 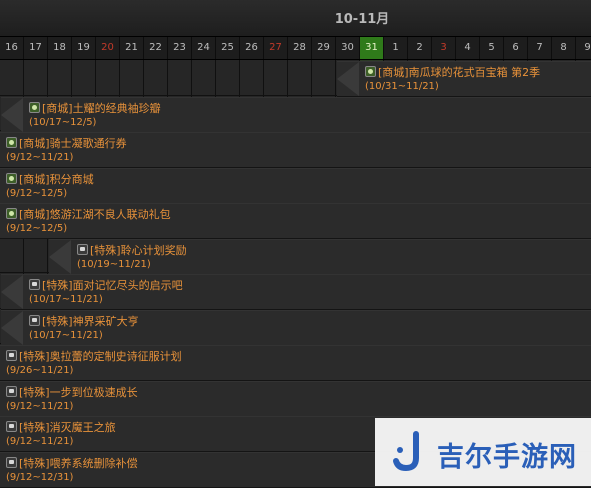 I want to click on event-row: [特殊]神界采矿大亨 (10/17~11/21), so click(x=296, y=327).